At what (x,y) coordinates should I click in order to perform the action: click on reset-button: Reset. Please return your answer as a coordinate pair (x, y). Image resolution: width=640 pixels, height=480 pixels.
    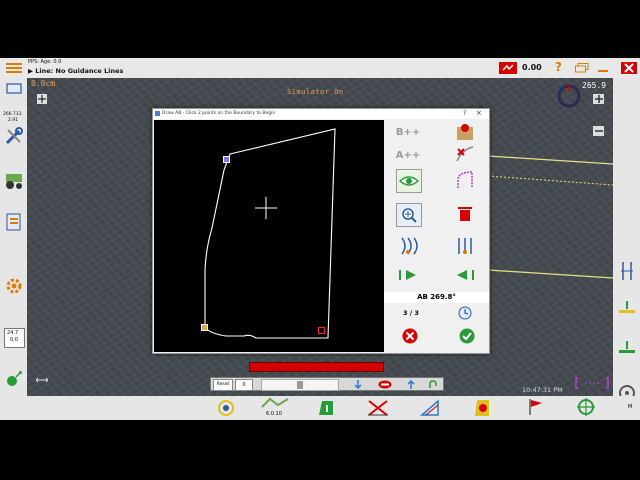
    Looking at the image, I should click on (223, 385).